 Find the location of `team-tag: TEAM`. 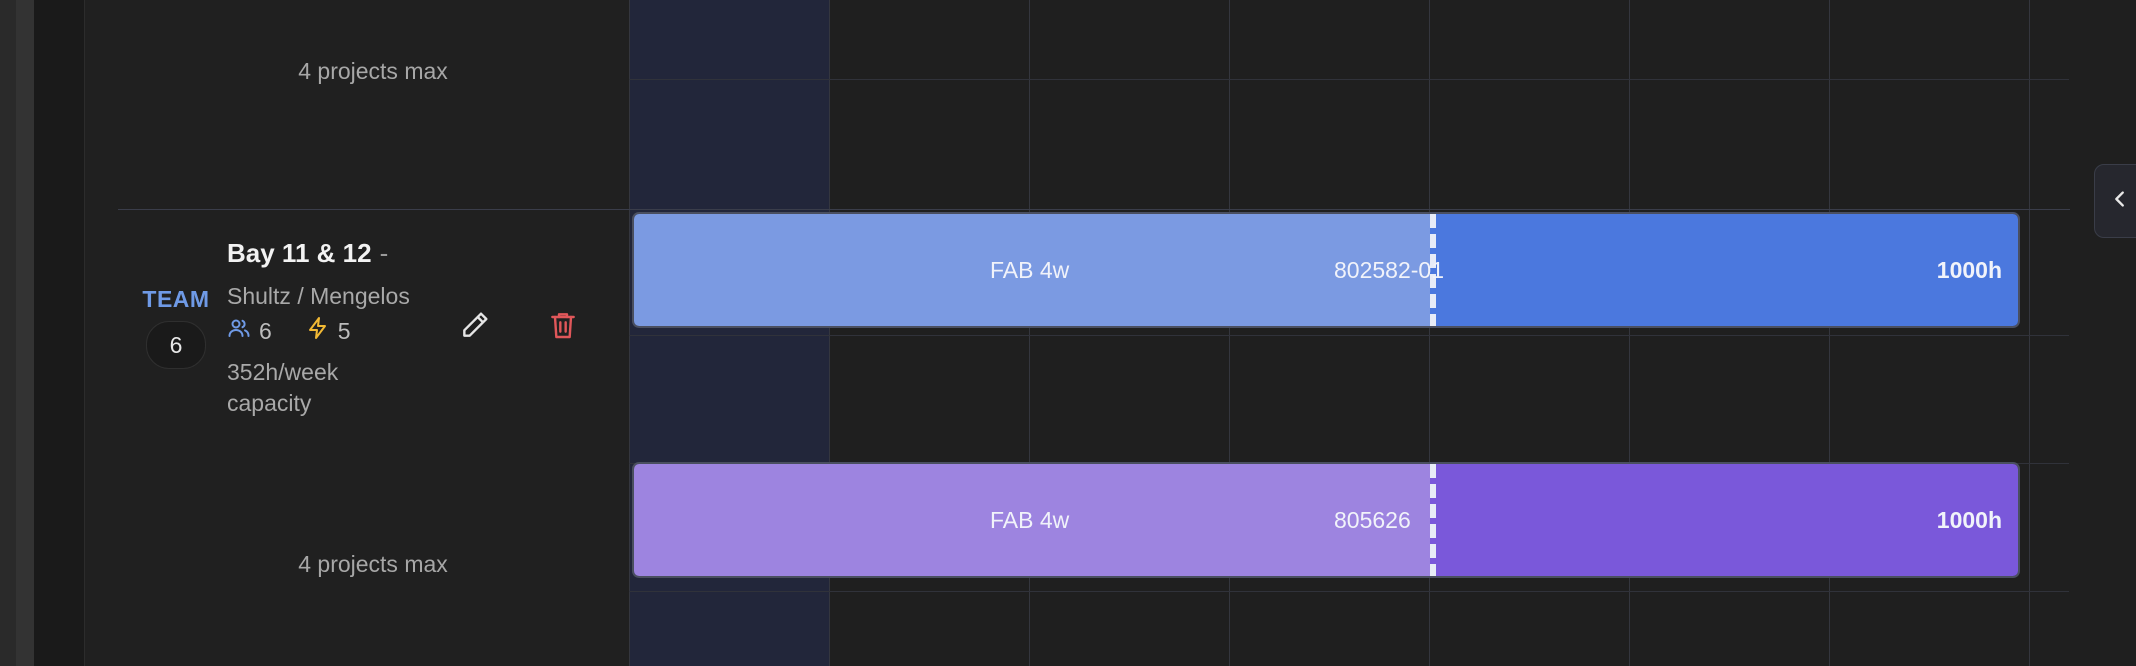

team-tag: TEAM is located at coordinates (176, 299).